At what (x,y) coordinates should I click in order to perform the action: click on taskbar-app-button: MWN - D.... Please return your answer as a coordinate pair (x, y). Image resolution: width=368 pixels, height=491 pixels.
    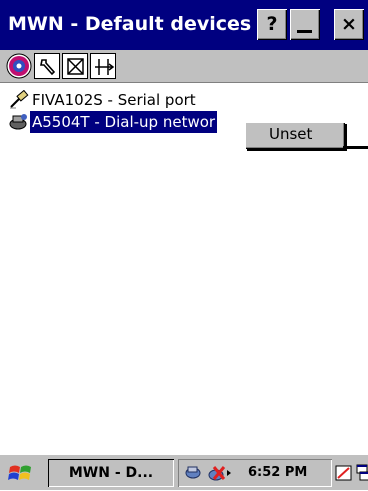
    Looking at the image, I should click on (111, 473).